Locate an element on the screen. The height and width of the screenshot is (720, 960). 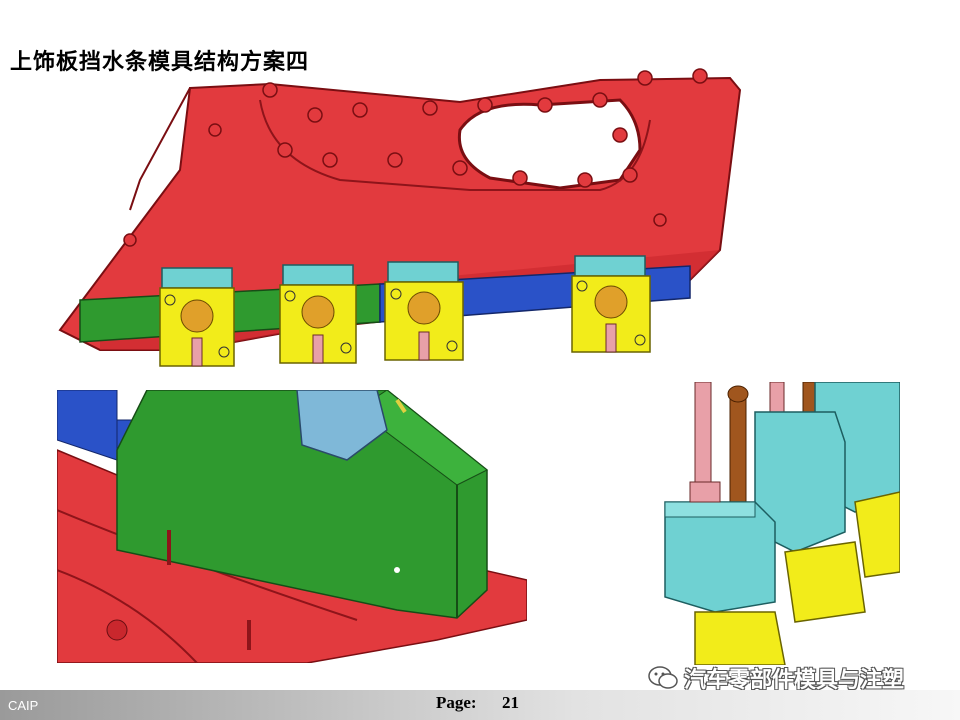
footer-bar is located at coordinates (480, 705).